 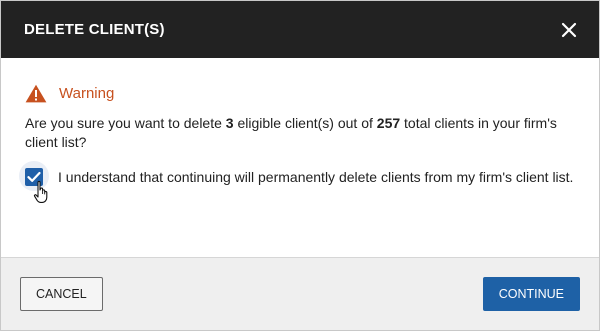 I want to click on eligible-count: 3, so click(x=229, y=123).